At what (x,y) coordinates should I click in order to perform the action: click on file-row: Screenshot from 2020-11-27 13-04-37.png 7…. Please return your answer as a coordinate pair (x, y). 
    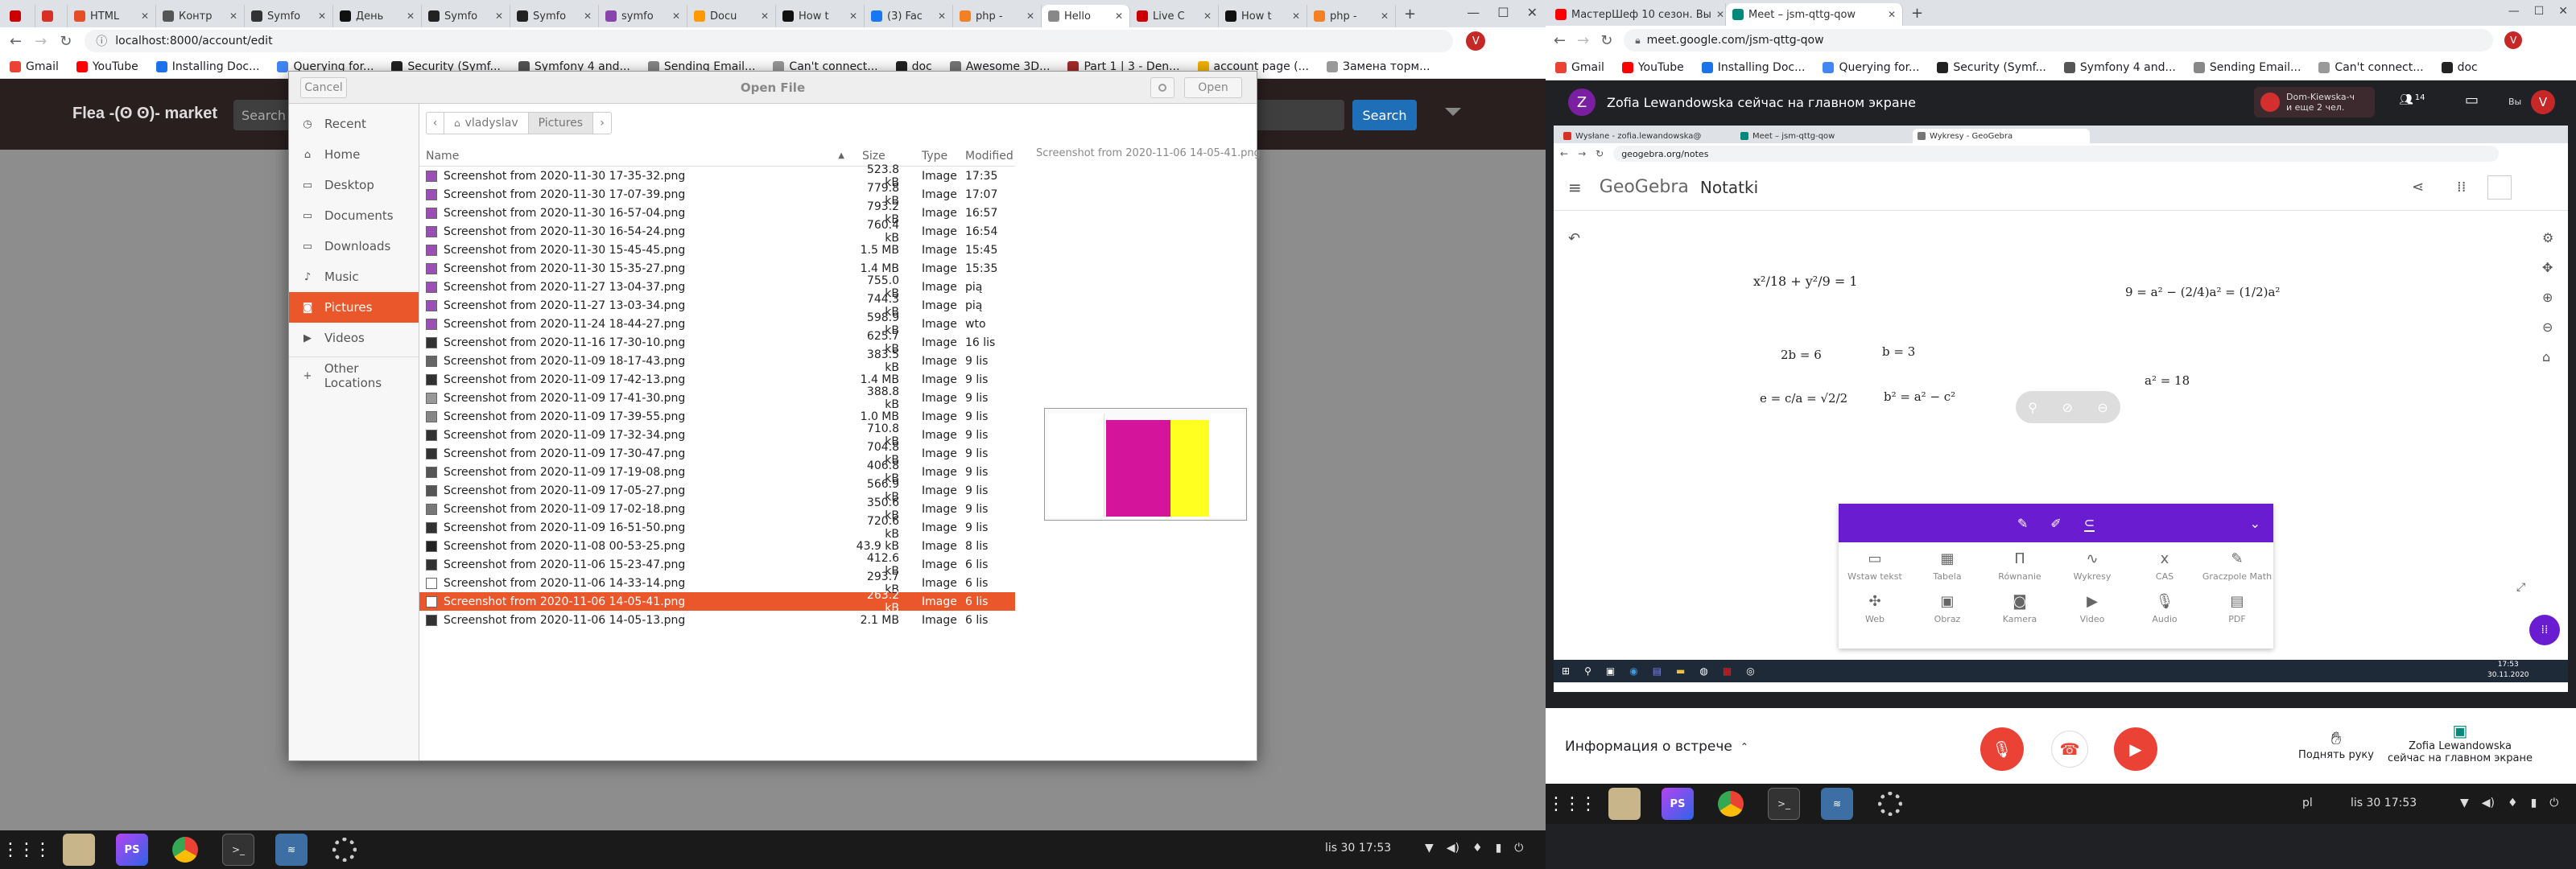
    Looking at the image, I should click on (717, 287).